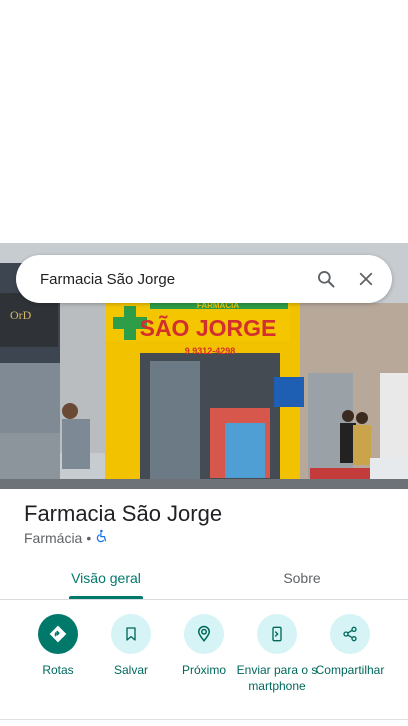  I want to click on search-bar: Farmacia São Jorge, so click(204, 279).